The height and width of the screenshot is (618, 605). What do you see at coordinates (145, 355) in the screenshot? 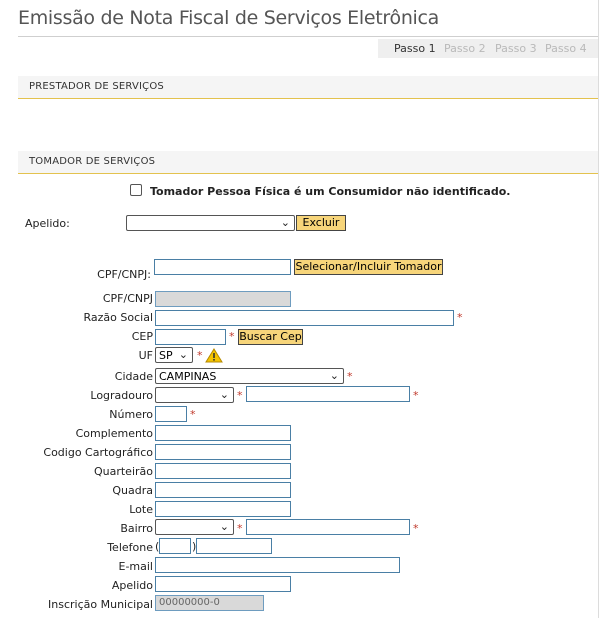
I see `uf-label: UF` at bounding box center [145, 355].